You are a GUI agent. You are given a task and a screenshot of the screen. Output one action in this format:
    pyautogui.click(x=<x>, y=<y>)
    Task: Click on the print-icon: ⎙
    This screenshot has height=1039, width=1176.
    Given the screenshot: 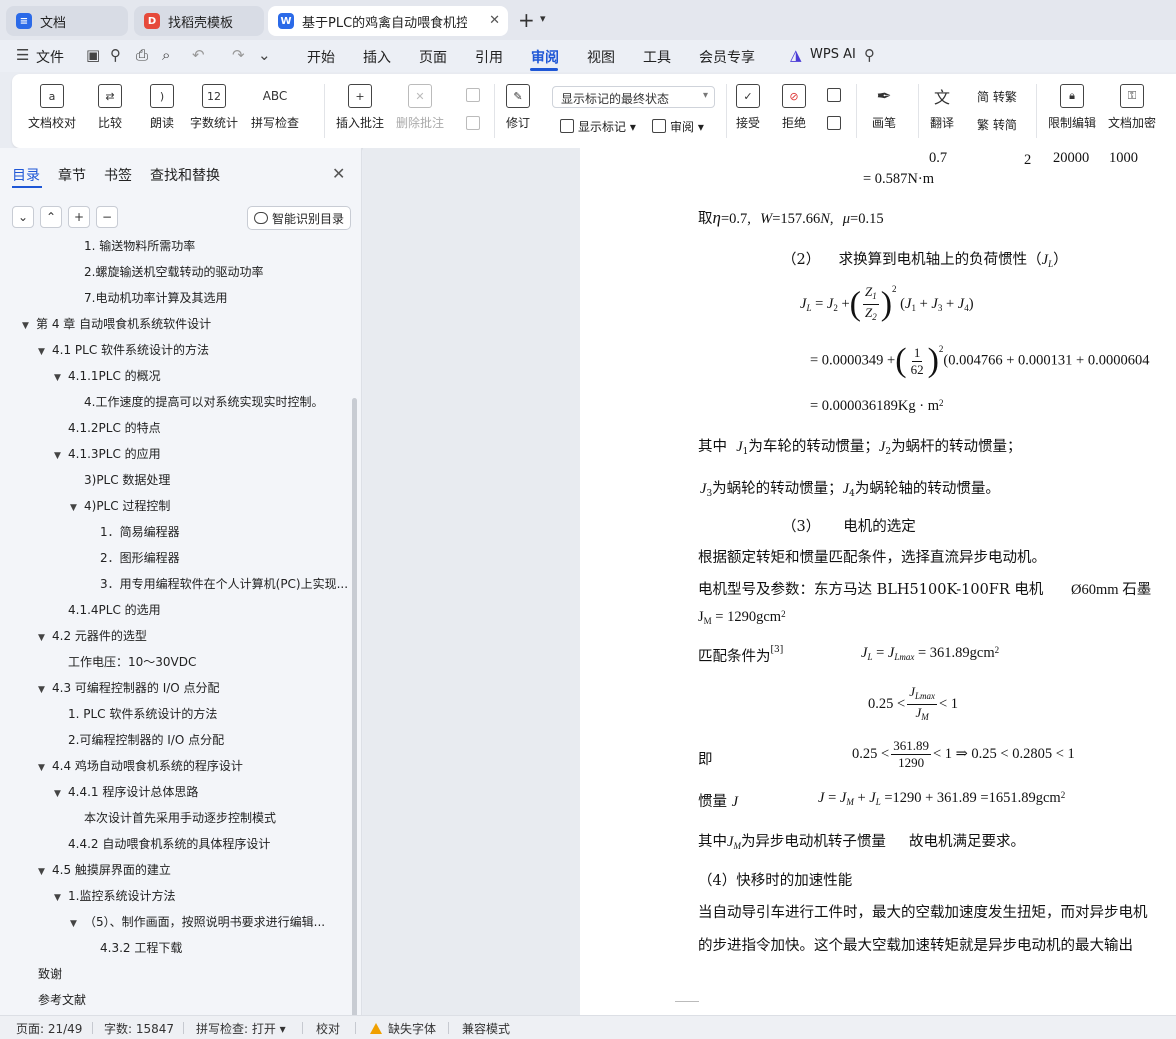 What is the action you would take?
    pyautogui.click(x=142, y=55)
    